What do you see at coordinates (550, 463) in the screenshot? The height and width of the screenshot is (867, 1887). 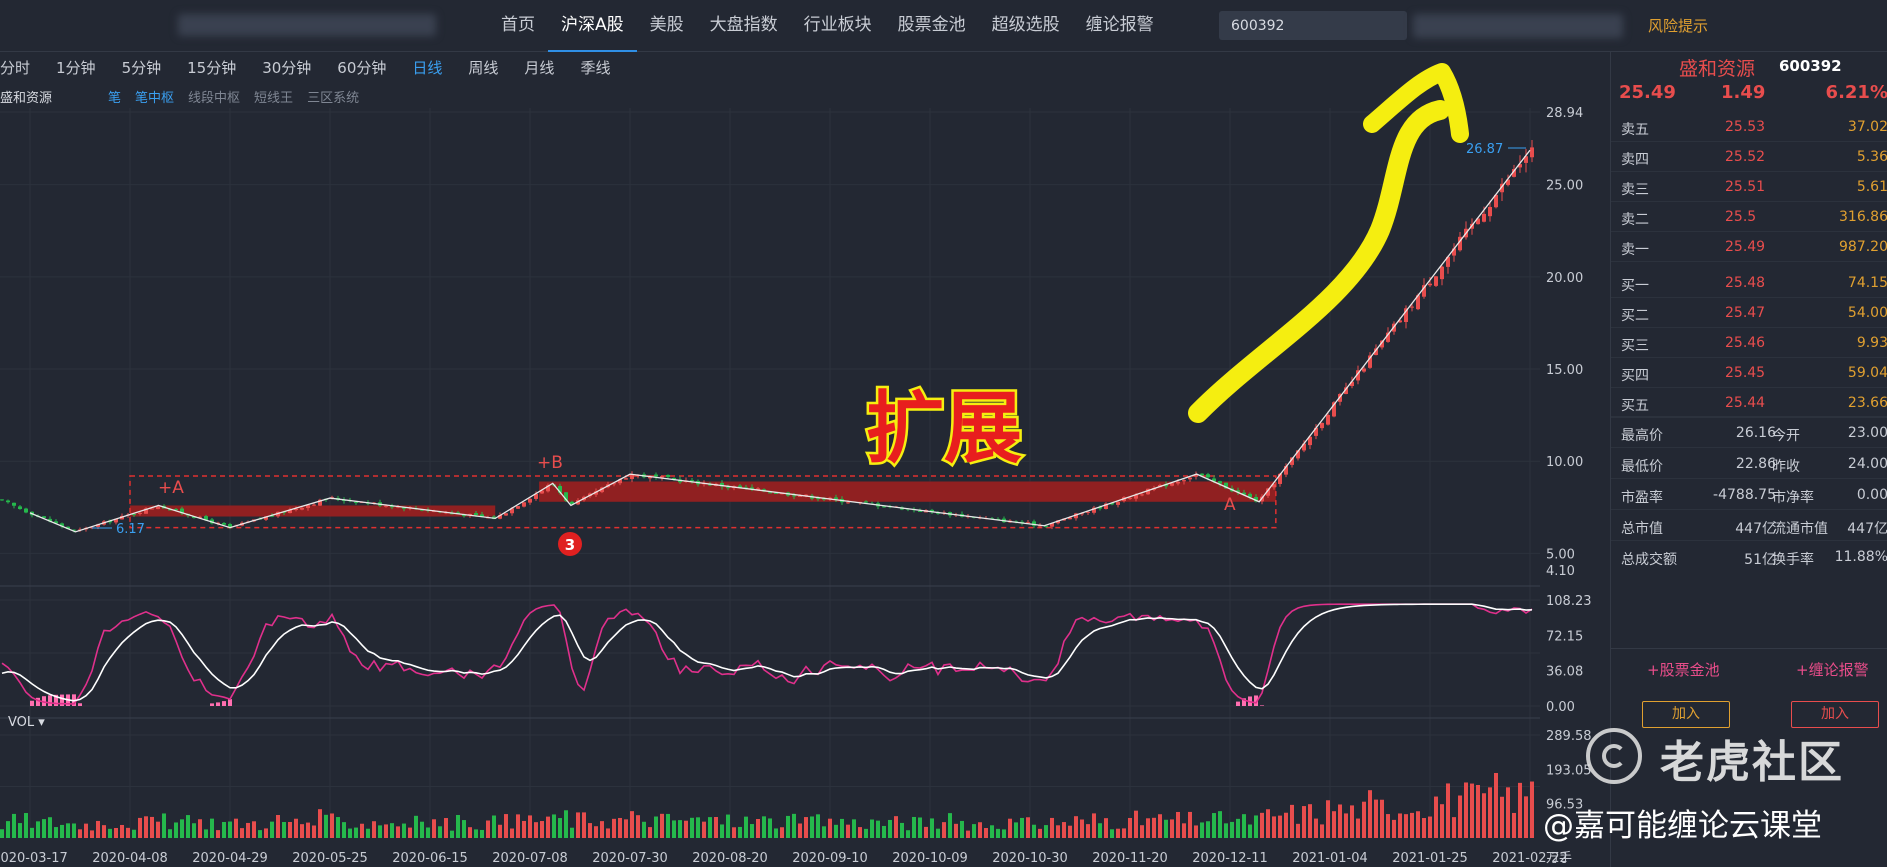 I see `plus-b-label: +B` at bounding box center [550, 463].